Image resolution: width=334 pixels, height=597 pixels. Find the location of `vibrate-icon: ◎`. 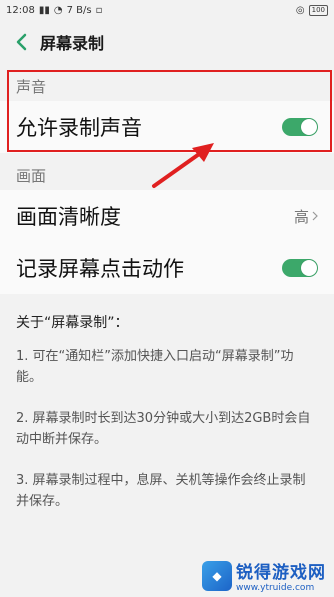

vibrate-icon: ◎ is located at coordinates (300, 10).